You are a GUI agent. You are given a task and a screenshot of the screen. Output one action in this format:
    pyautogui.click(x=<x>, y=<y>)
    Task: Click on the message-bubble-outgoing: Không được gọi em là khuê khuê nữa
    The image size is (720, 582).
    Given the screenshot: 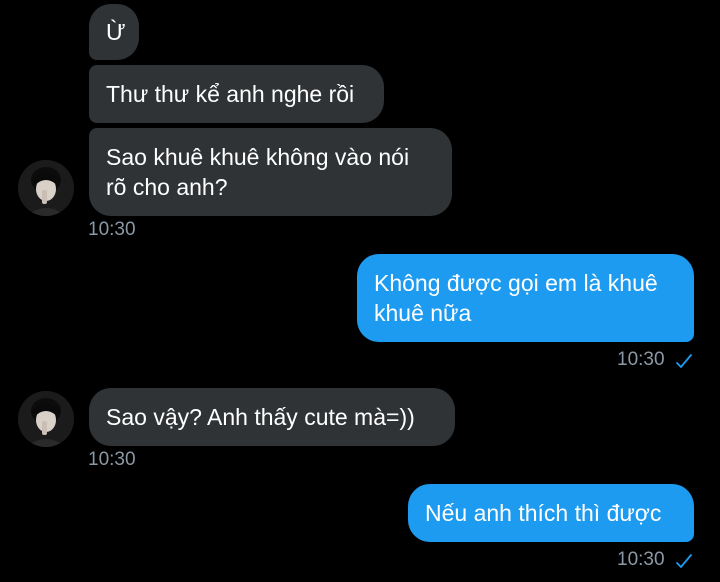 What is the action you would take?
    pyautogui.click(x=525, y=298)
    